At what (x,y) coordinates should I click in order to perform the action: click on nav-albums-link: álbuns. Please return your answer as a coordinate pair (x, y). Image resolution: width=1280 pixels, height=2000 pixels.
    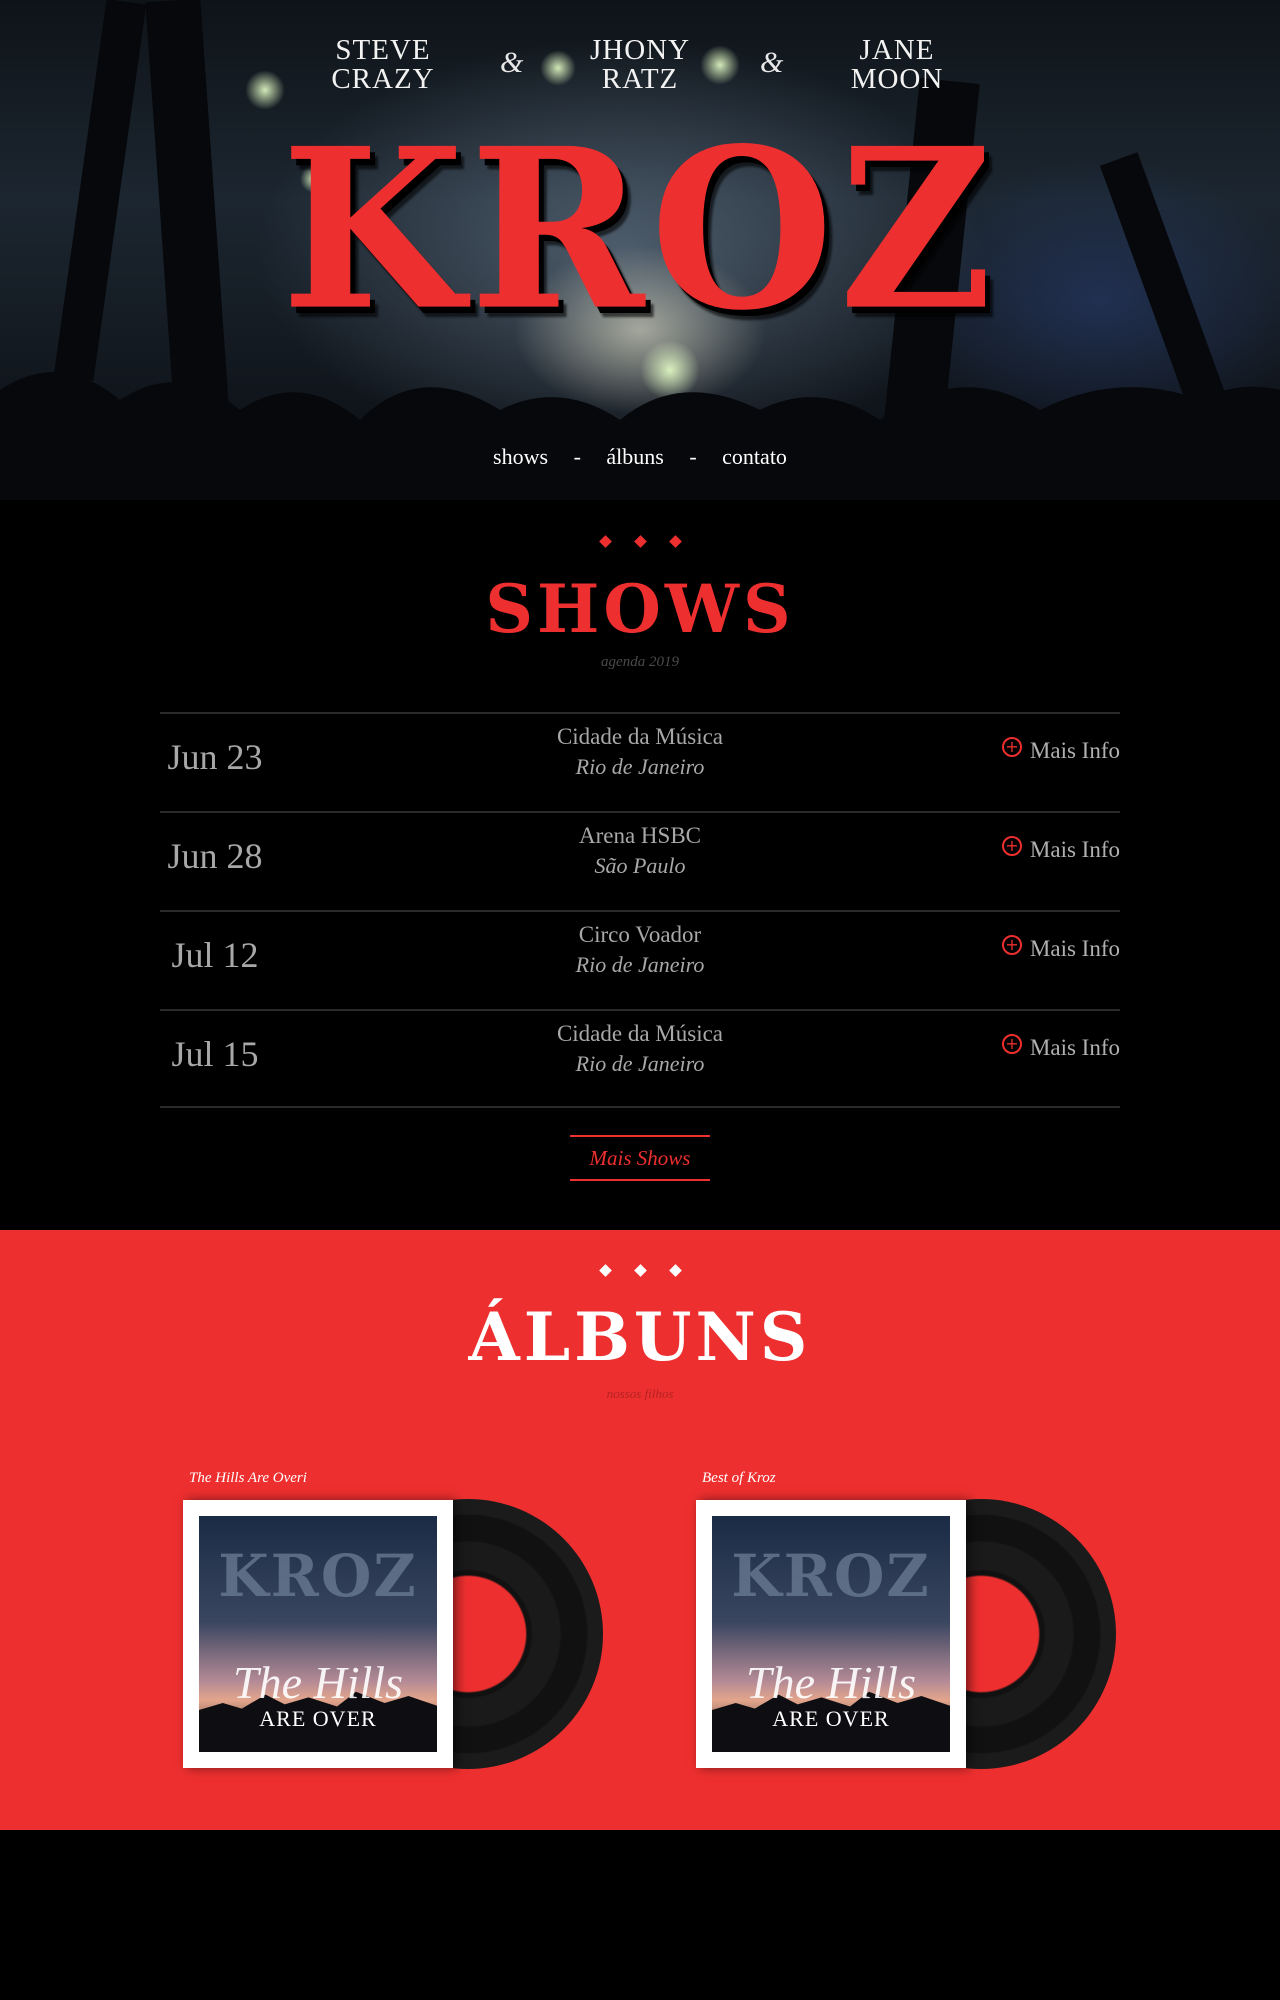
    Looking at the image, I should click on (634, 456).